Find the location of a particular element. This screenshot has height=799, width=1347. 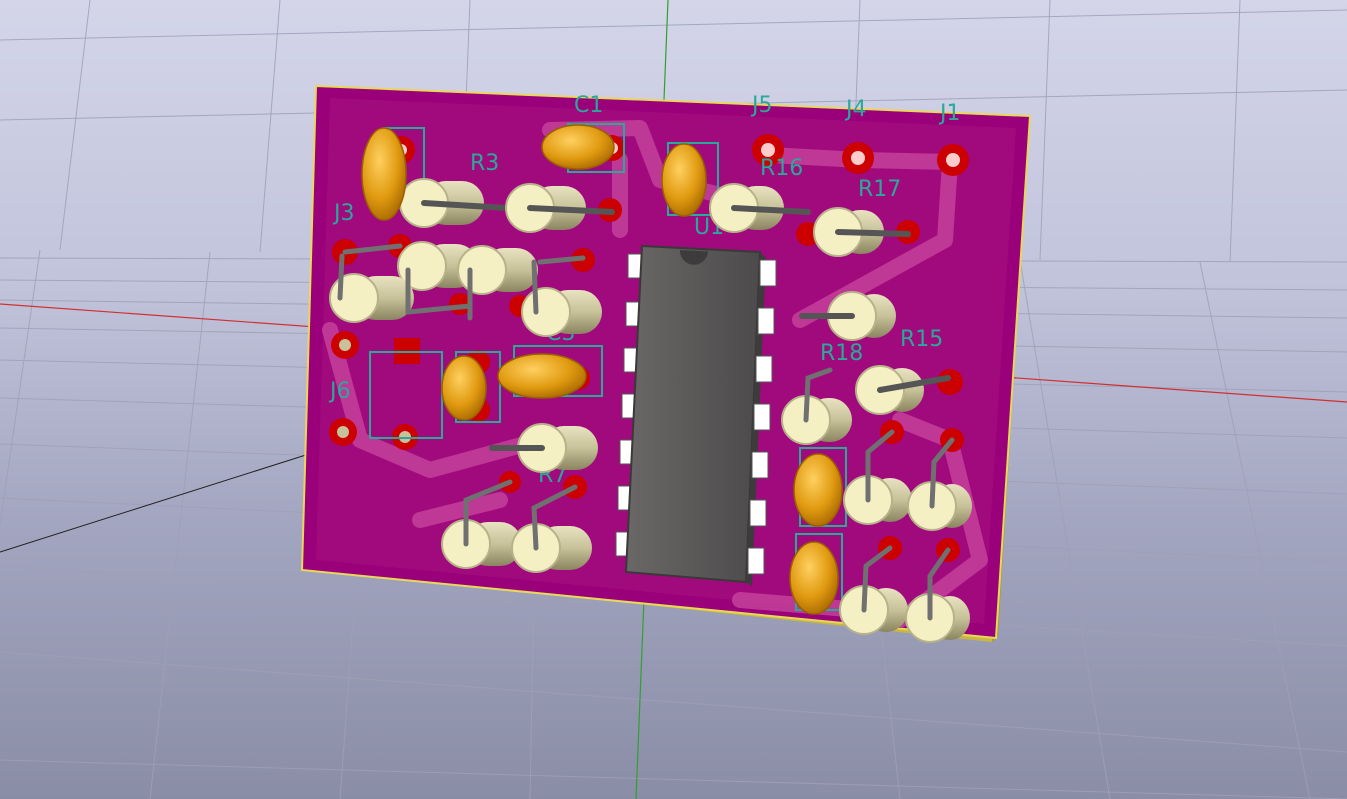

designator-j5: J5 is located at coordinates (761, 105).